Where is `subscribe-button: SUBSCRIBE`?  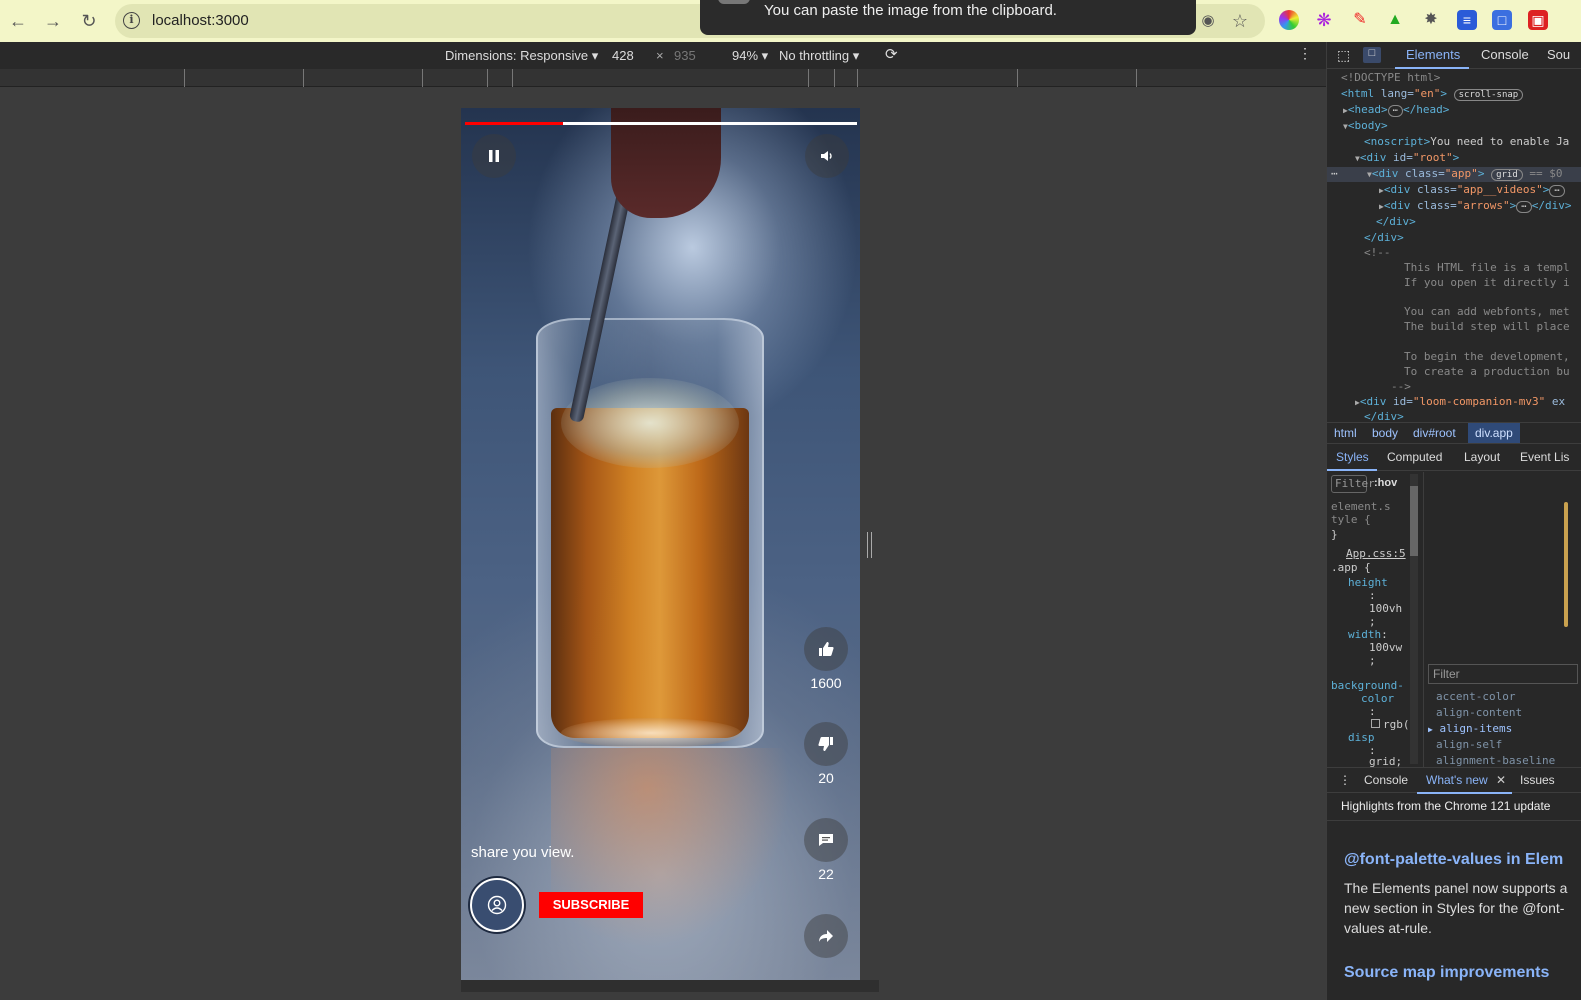 subscribe-button: SUBSCRIBE is located at coordinates (591, 905).